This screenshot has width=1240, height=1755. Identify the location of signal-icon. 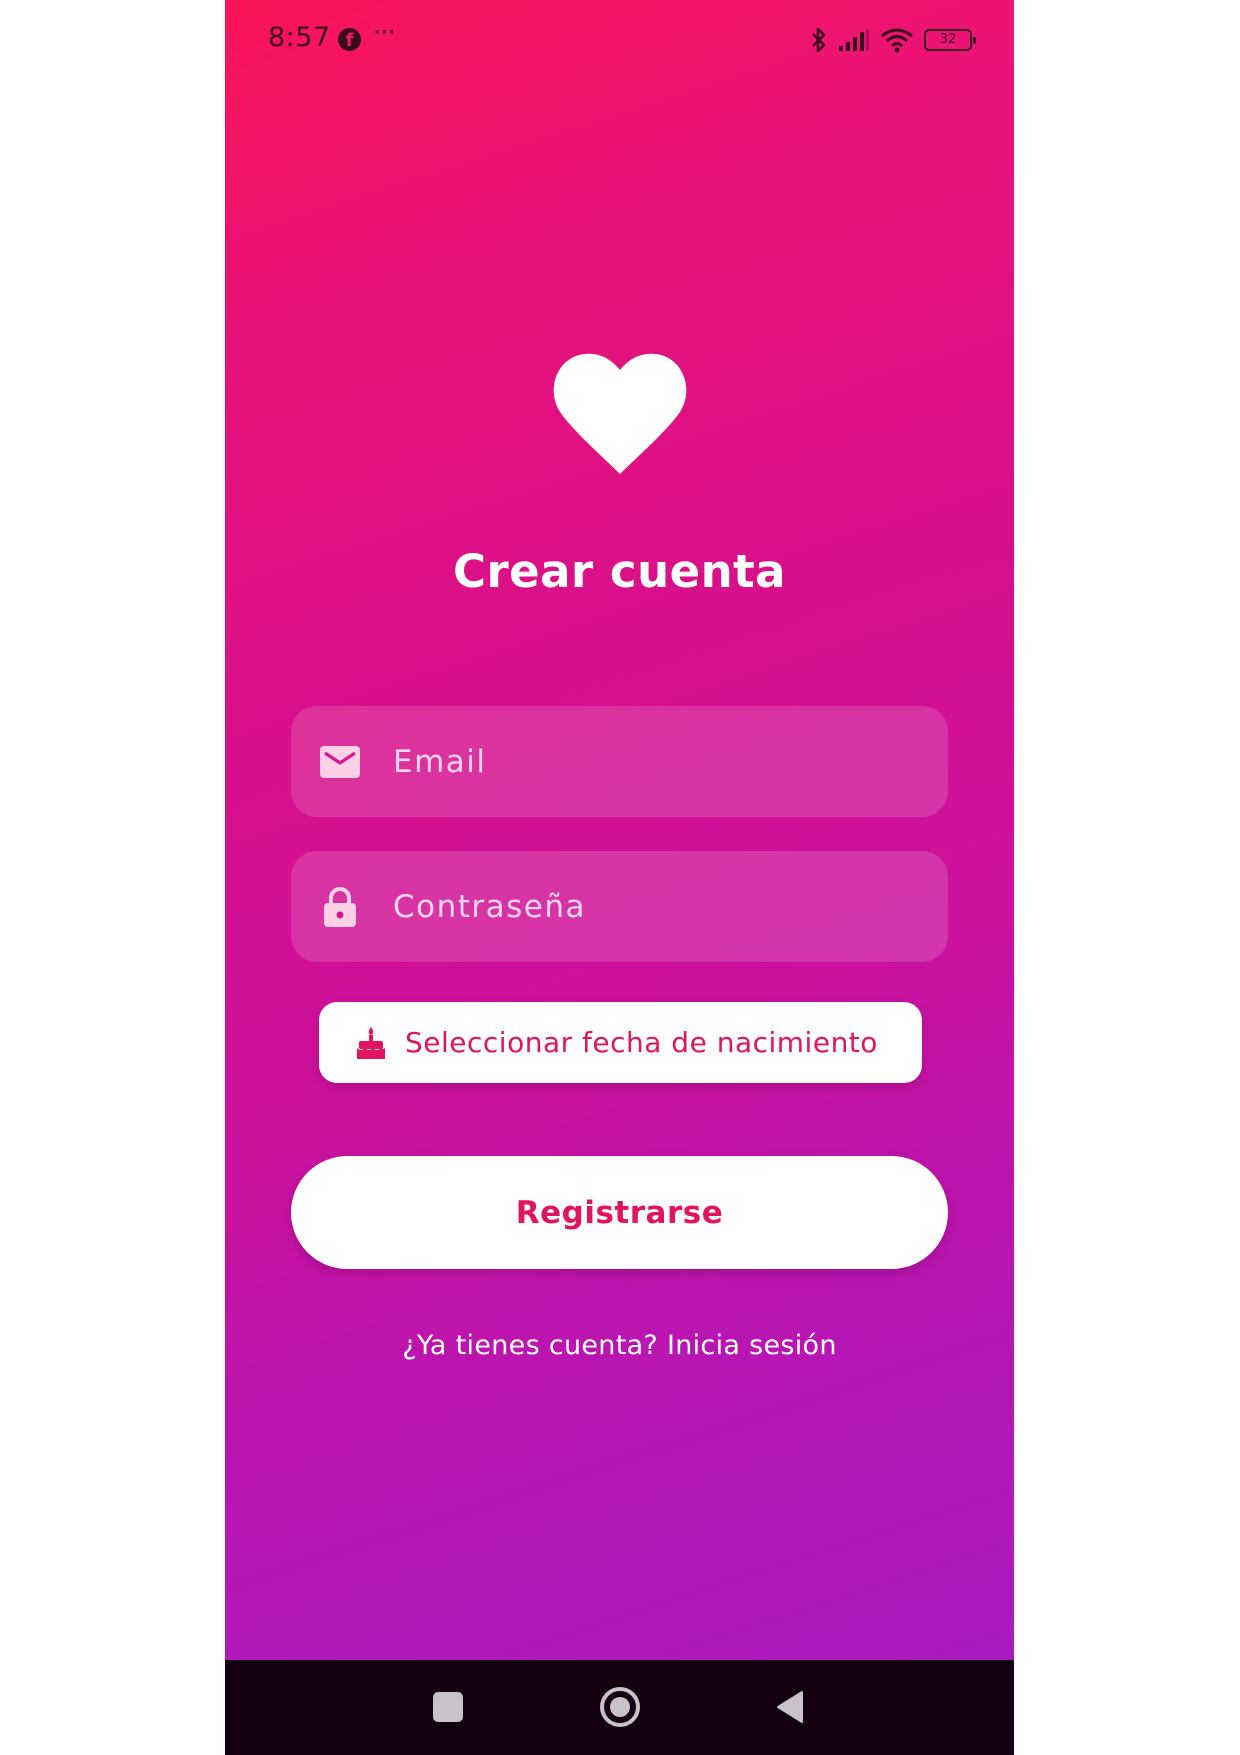
(854, 40).